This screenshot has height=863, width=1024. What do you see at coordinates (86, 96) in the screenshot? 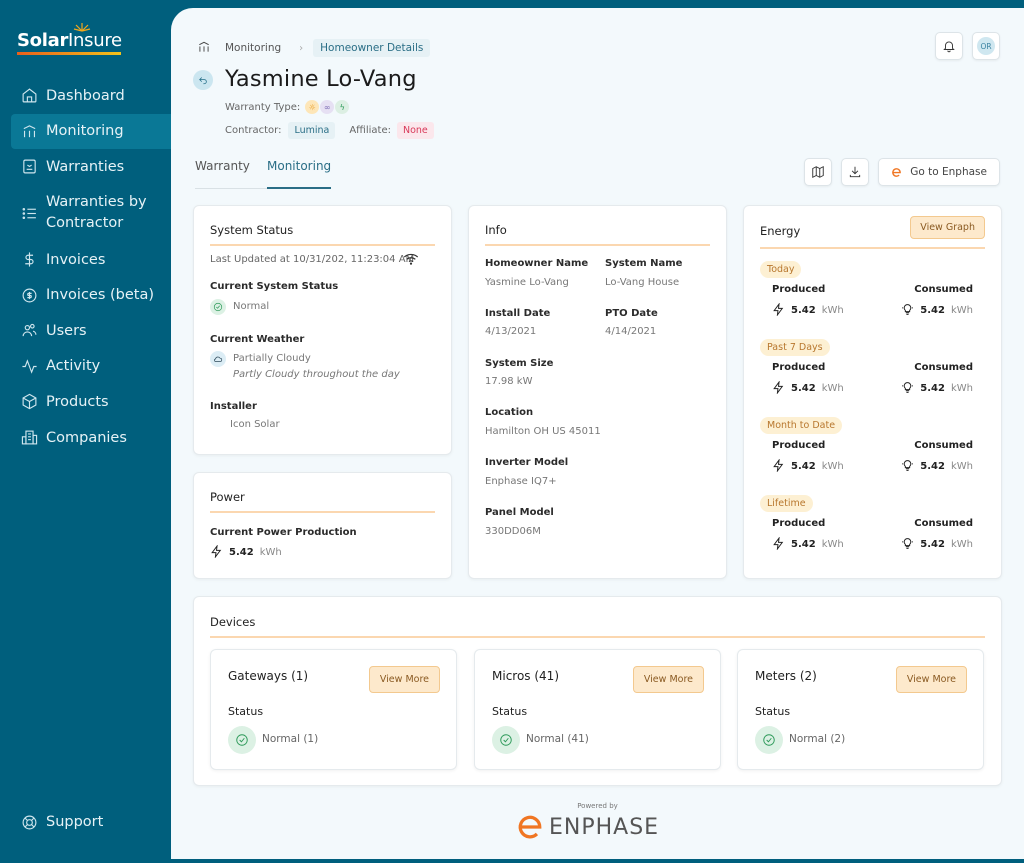
I see `sidebar-item-dashboard: Dashboard` at bounding box center [86, 96].